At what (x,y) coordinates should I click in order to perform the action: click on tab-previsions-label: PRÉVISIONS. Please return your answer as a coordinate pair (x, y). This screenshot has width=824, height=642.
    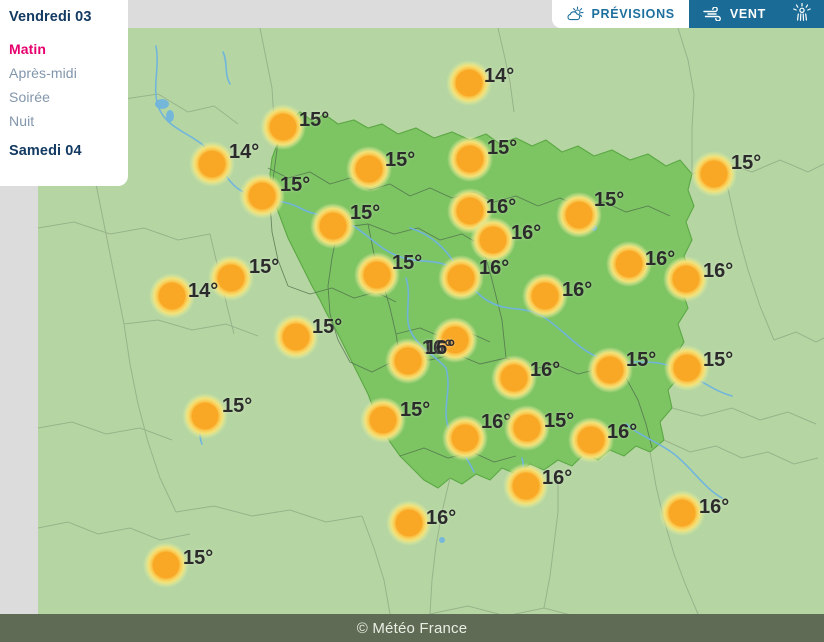
    Looking at the image, I should click on (633, 14).